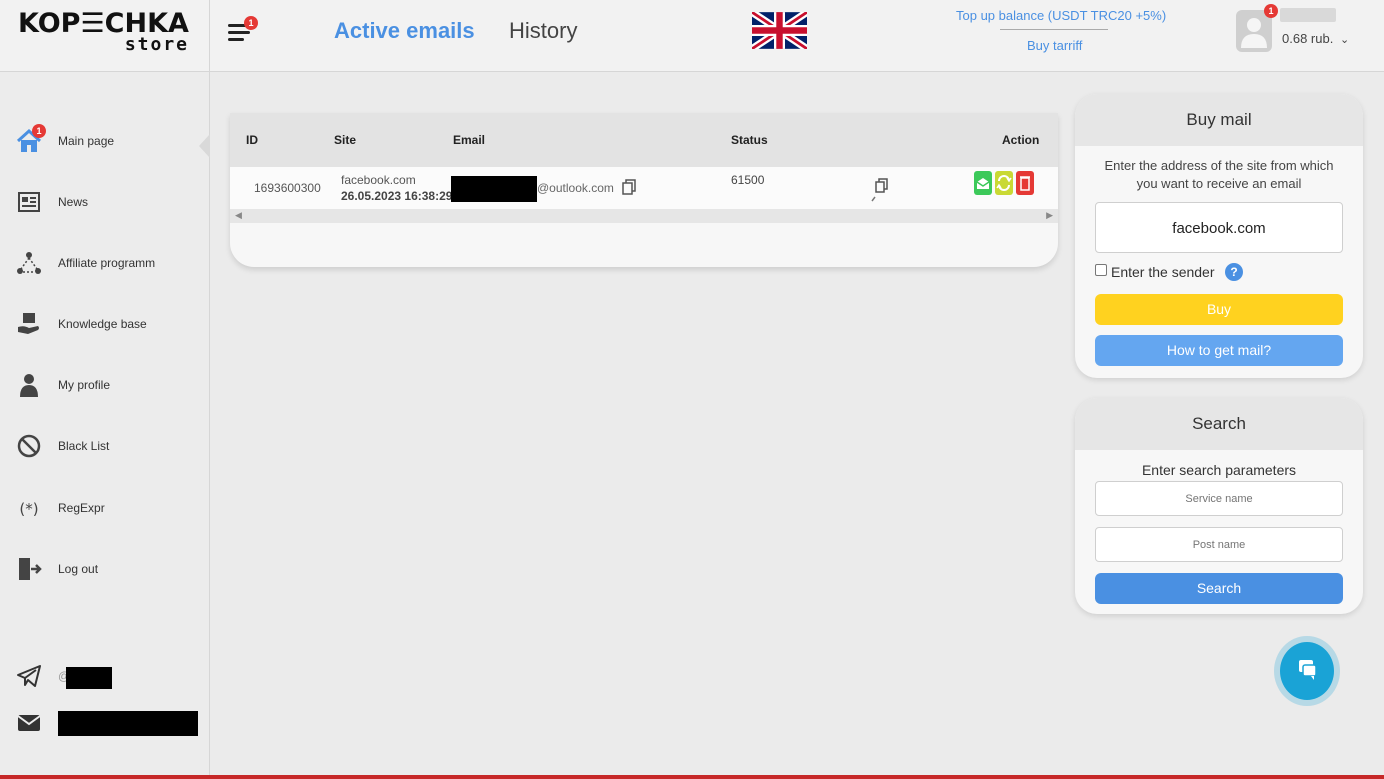 The height and width of the screenshot is (779, 1384). I want to click on balance-value: 0.68 rub., so click(1308, 38).